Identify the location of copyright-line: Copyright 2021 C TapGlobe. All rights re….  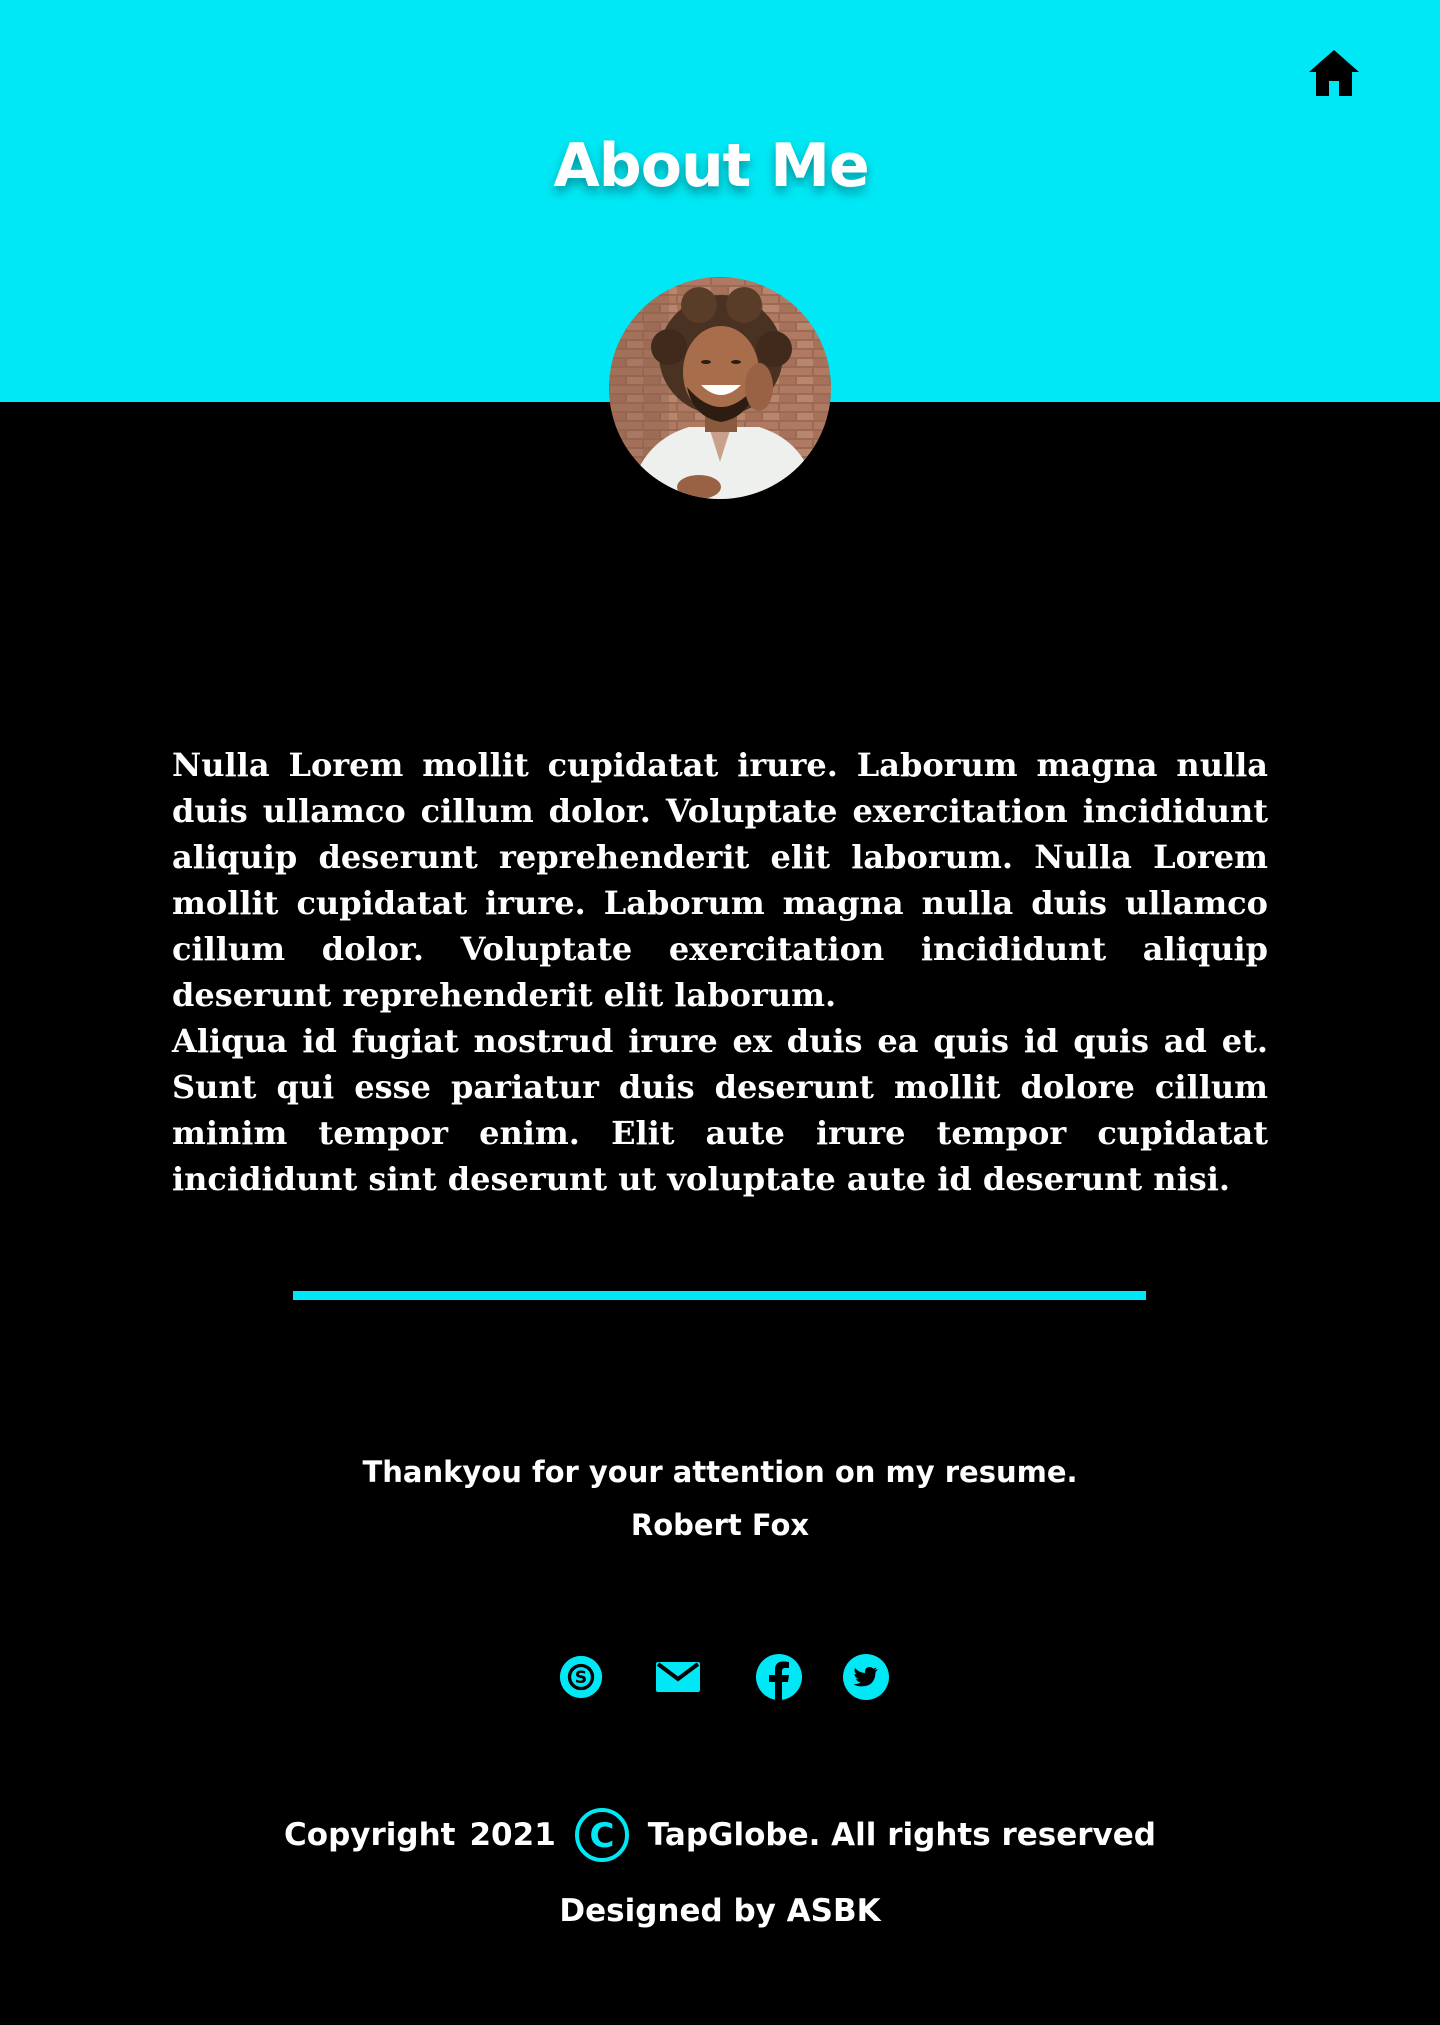
(720, 1835).